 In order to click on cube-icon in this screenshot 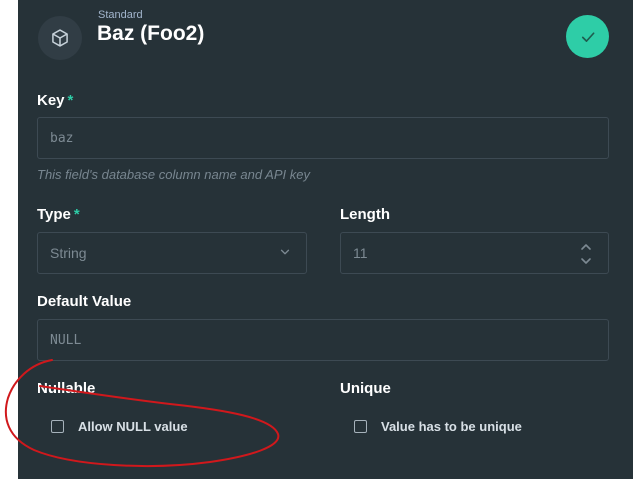, I will do `click(60, 38)`.